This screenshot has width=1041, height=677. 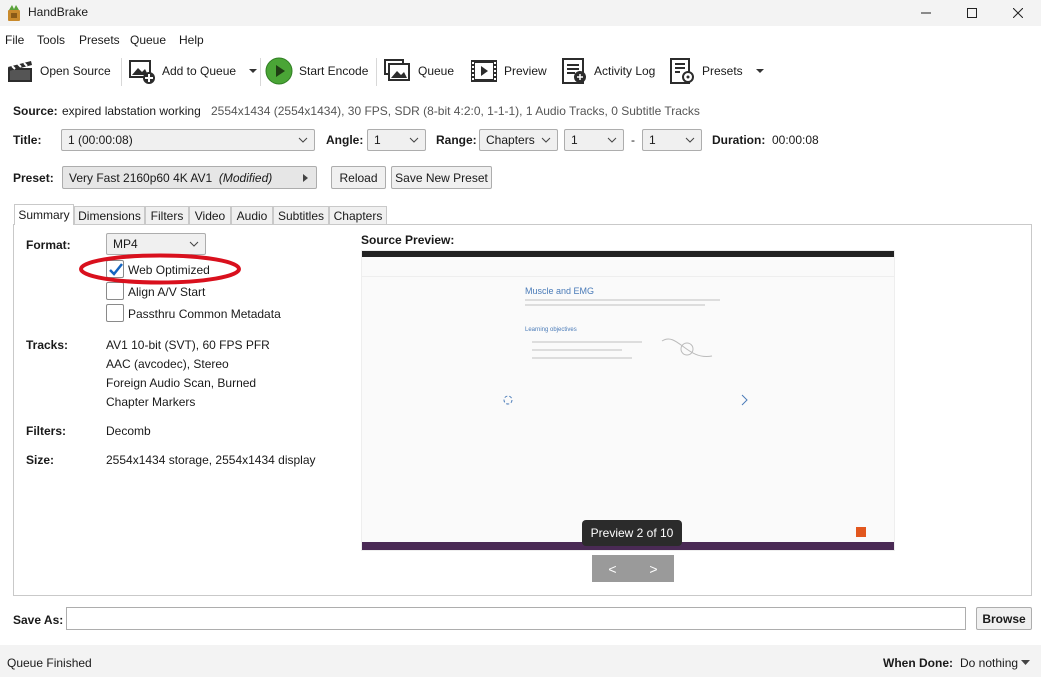 I want to click on close-button, so click(x=1018, y=13).